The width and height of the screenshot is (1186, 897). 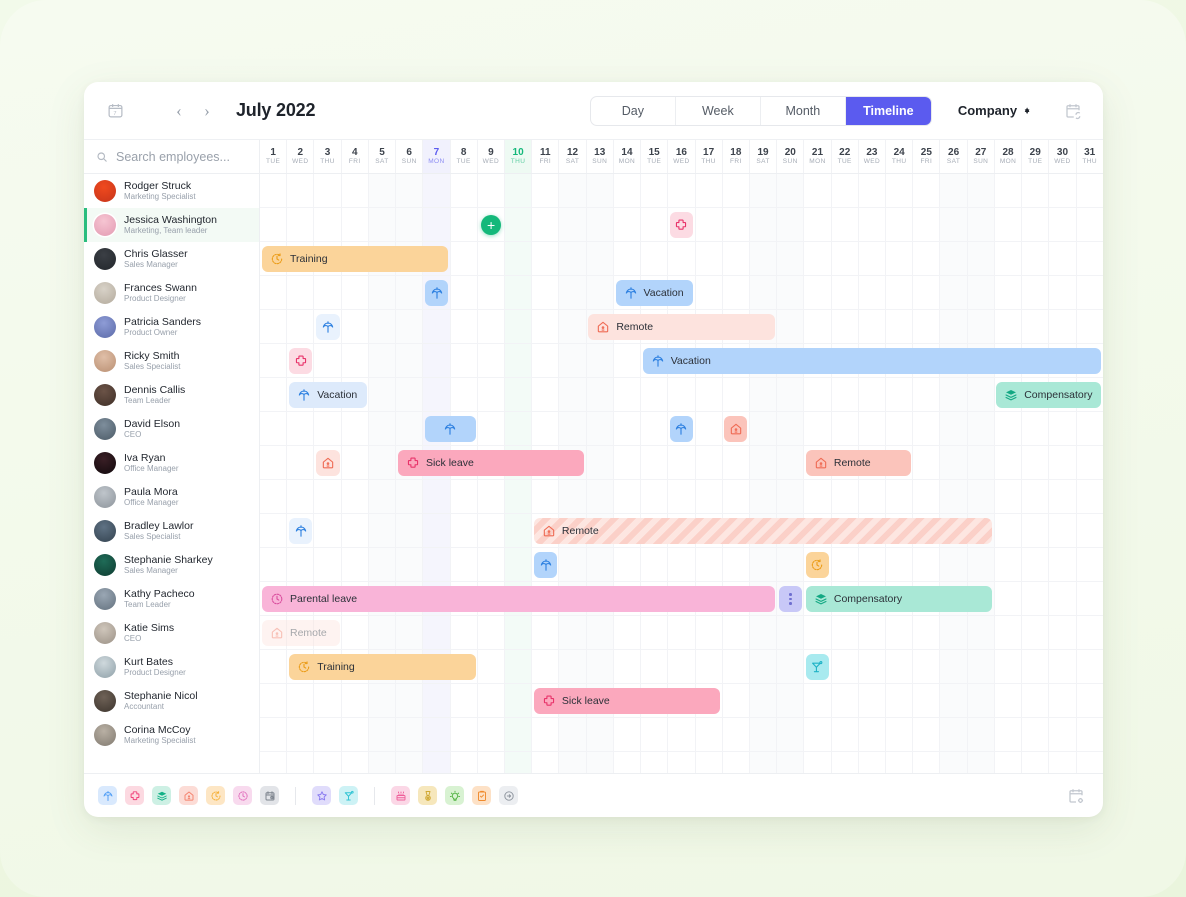 I want to click on employee-row: Iva Ryan Office Manager, so click(x=171, y=463).